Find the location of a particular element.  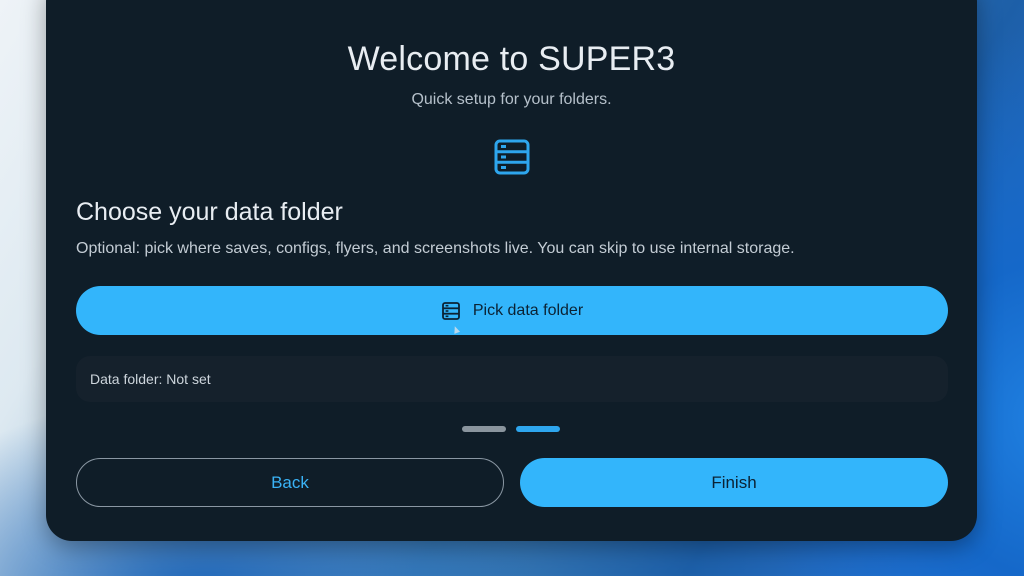

pick-data-folder-button: Pick data folder is located at coordinates (512, 310).